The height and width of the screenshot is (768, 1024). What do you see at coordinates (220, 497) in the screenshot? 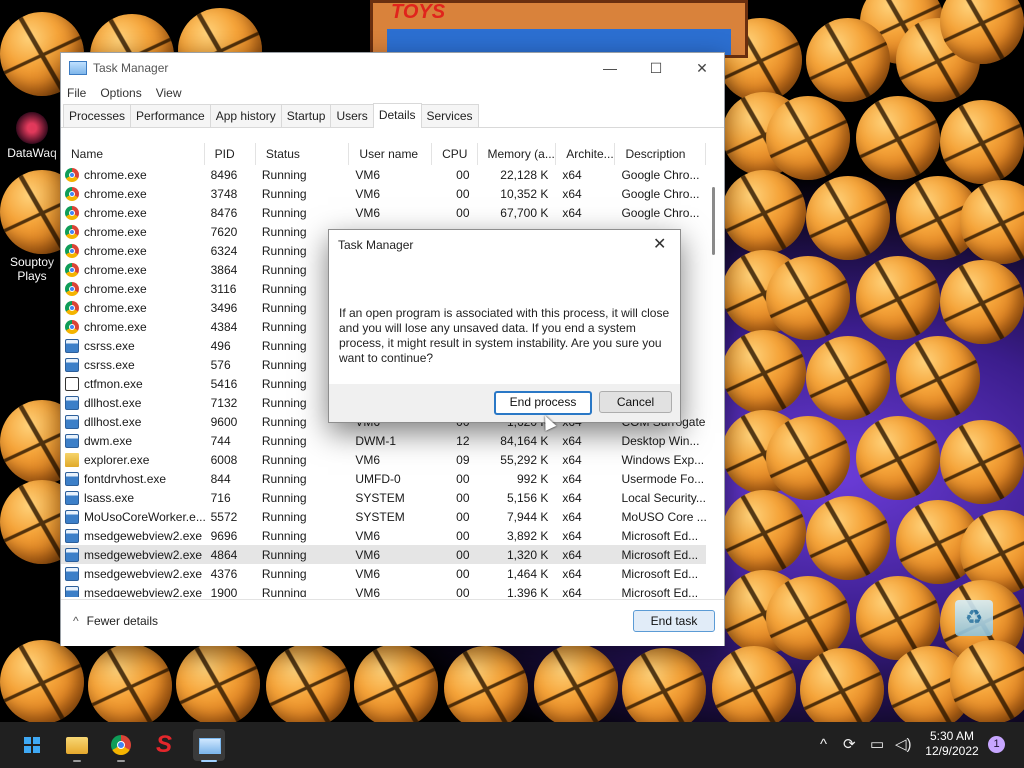
I see `cell-pid: 716` at bounding box center [220, 497].